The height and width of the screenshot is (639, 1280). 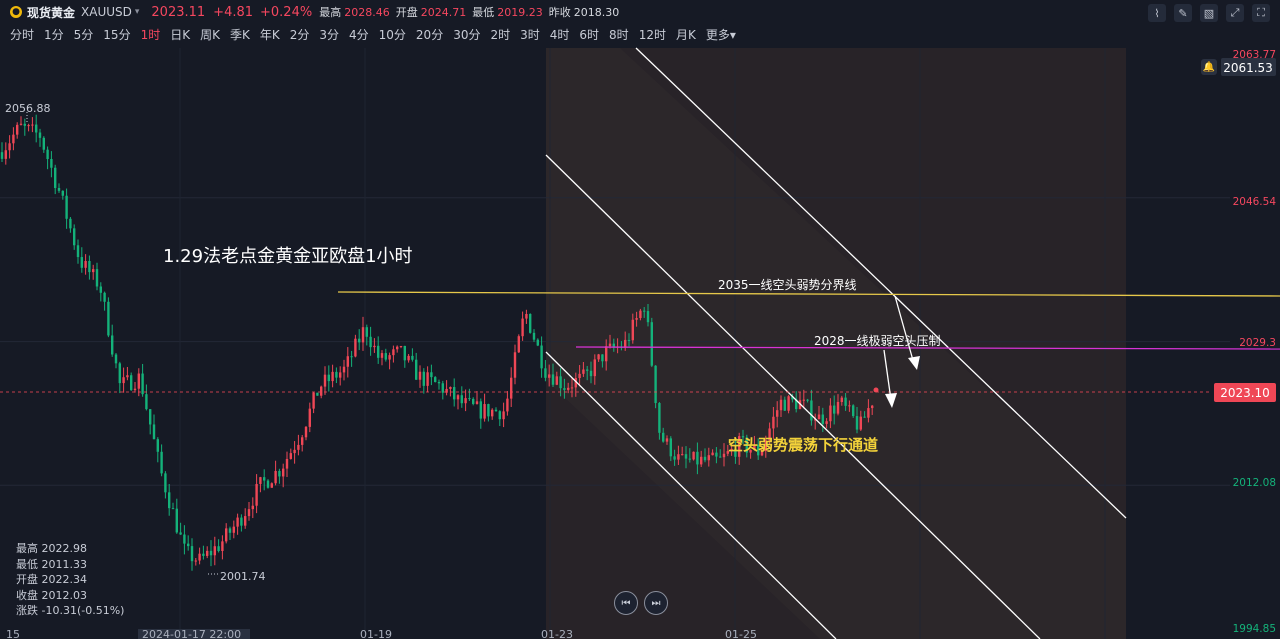 I want to click on ohlc-change: 涨跌 -10.31(-0.51%), so click(x=70, y=610).